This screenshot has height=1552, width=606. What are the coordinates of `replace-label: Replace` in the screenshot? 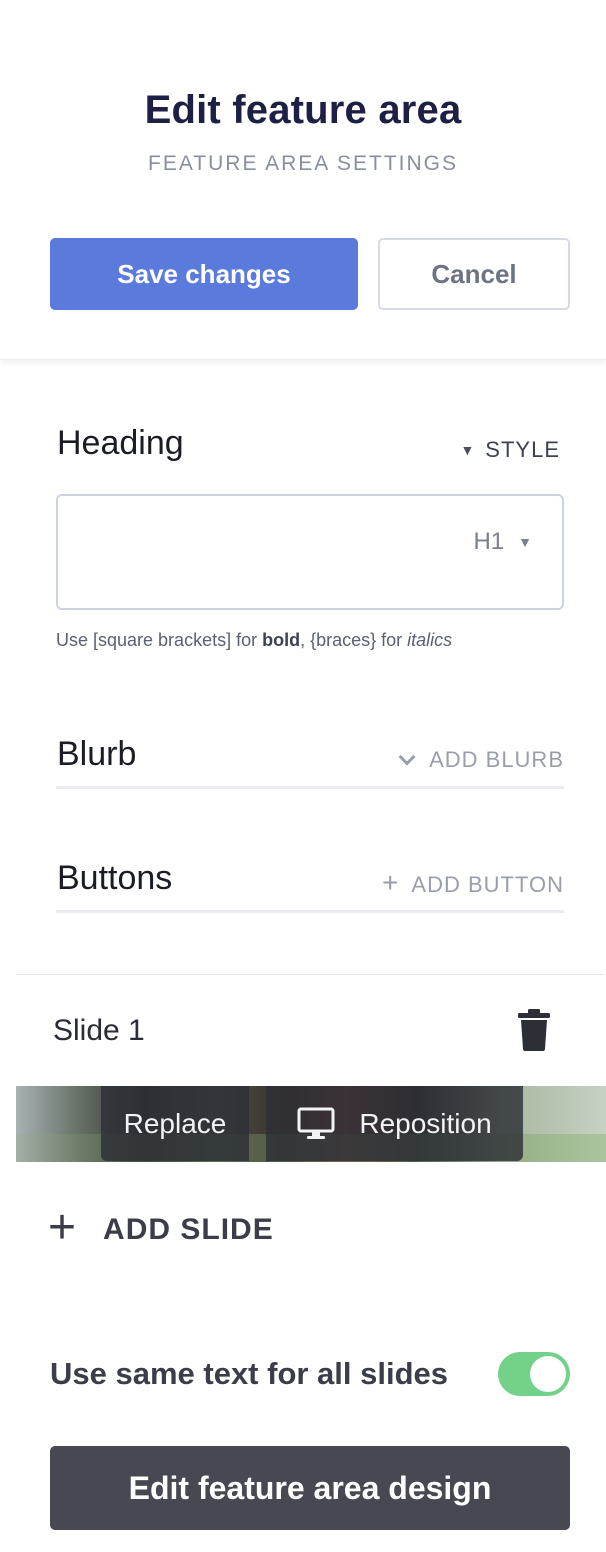 It's located at (175, 1123).